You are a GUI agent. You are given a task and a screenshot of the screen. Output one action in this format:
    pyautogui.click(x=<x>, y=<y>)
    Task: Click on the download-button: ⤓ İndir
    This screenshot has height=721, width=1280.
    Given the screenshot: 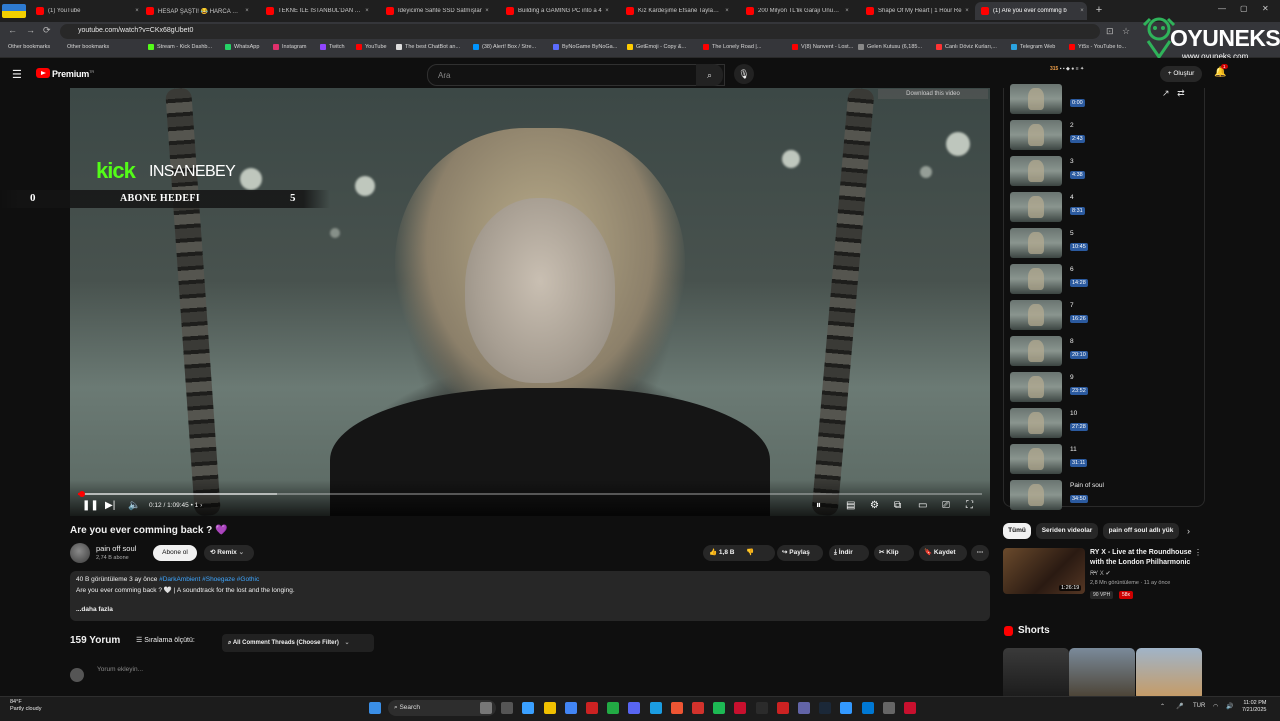 What is the action you would take?
    pyautogui.click(x=849, y=553)
    